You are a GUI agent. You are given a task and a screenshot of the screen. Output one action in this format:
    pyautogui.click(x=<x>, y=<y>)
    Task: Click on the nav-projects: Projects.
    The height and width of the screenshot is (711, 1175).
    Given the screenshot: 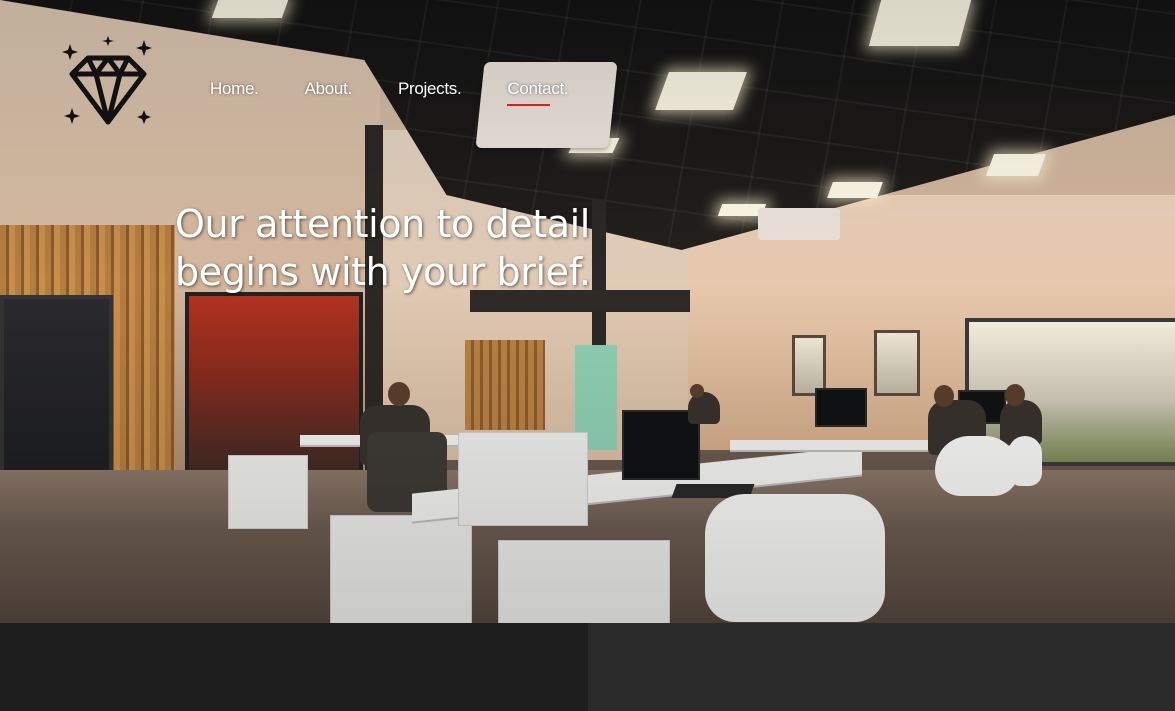 What is the action you would take?
    pyautogui.click(x=430, y=90)
    